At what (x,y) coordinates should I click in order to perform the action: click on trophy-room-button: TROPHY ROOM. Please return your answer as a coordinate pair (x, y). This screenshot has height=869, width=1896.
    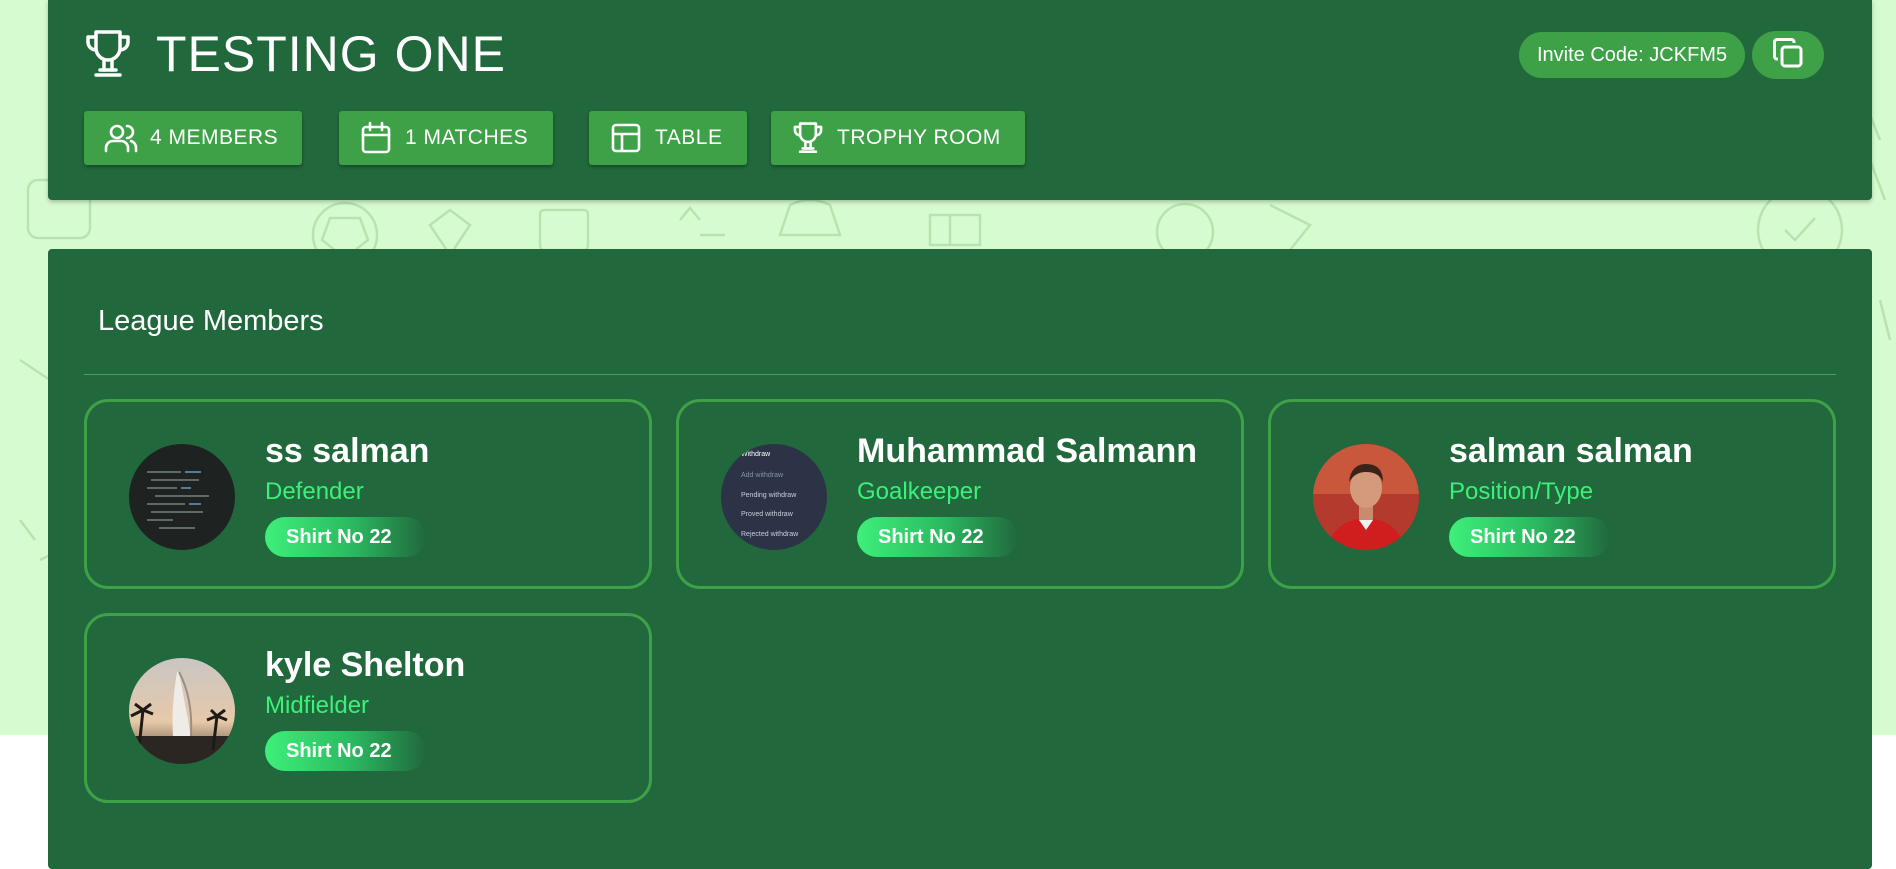
    Looking at the image, I should click on (898, 138).